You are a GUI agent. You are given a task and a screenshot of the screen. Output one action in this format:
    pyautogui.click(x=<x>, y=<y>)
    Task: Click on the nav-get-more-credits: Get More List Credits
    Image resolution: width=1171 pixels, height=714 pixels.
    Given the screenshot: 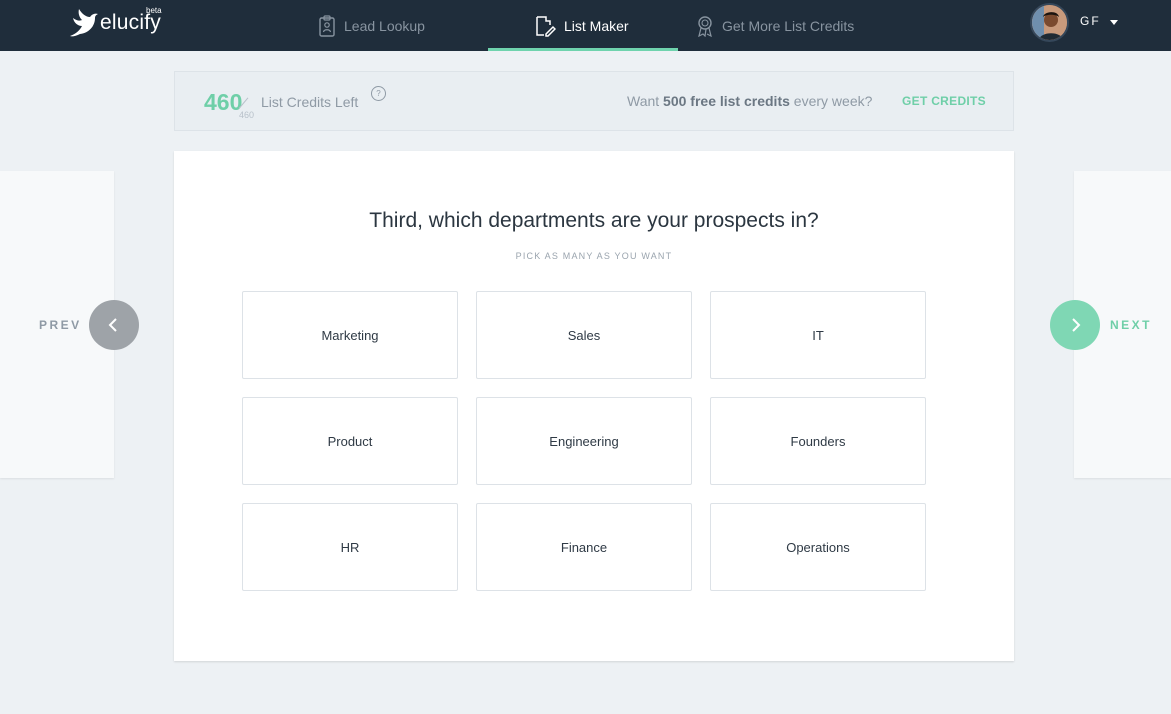 What is the action you would take?
    pyautogui.click(x=775, y=25)
    